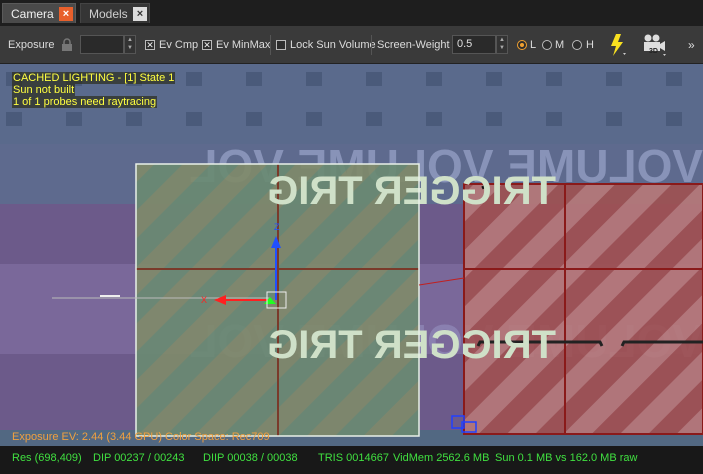  I want to click on lock-sun-volume-label: Lock Sun Volume, so click(333, 45).